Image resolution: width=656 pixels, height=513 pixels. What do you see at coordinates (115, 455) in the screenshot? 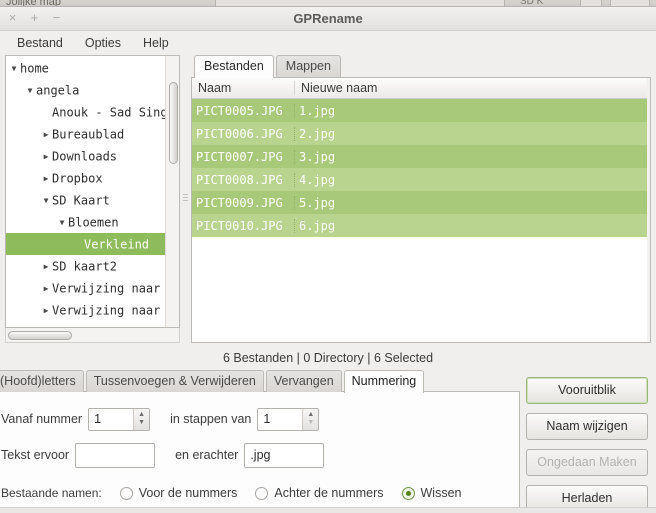
I see `prefix-input` at bounding box center [115, 455].